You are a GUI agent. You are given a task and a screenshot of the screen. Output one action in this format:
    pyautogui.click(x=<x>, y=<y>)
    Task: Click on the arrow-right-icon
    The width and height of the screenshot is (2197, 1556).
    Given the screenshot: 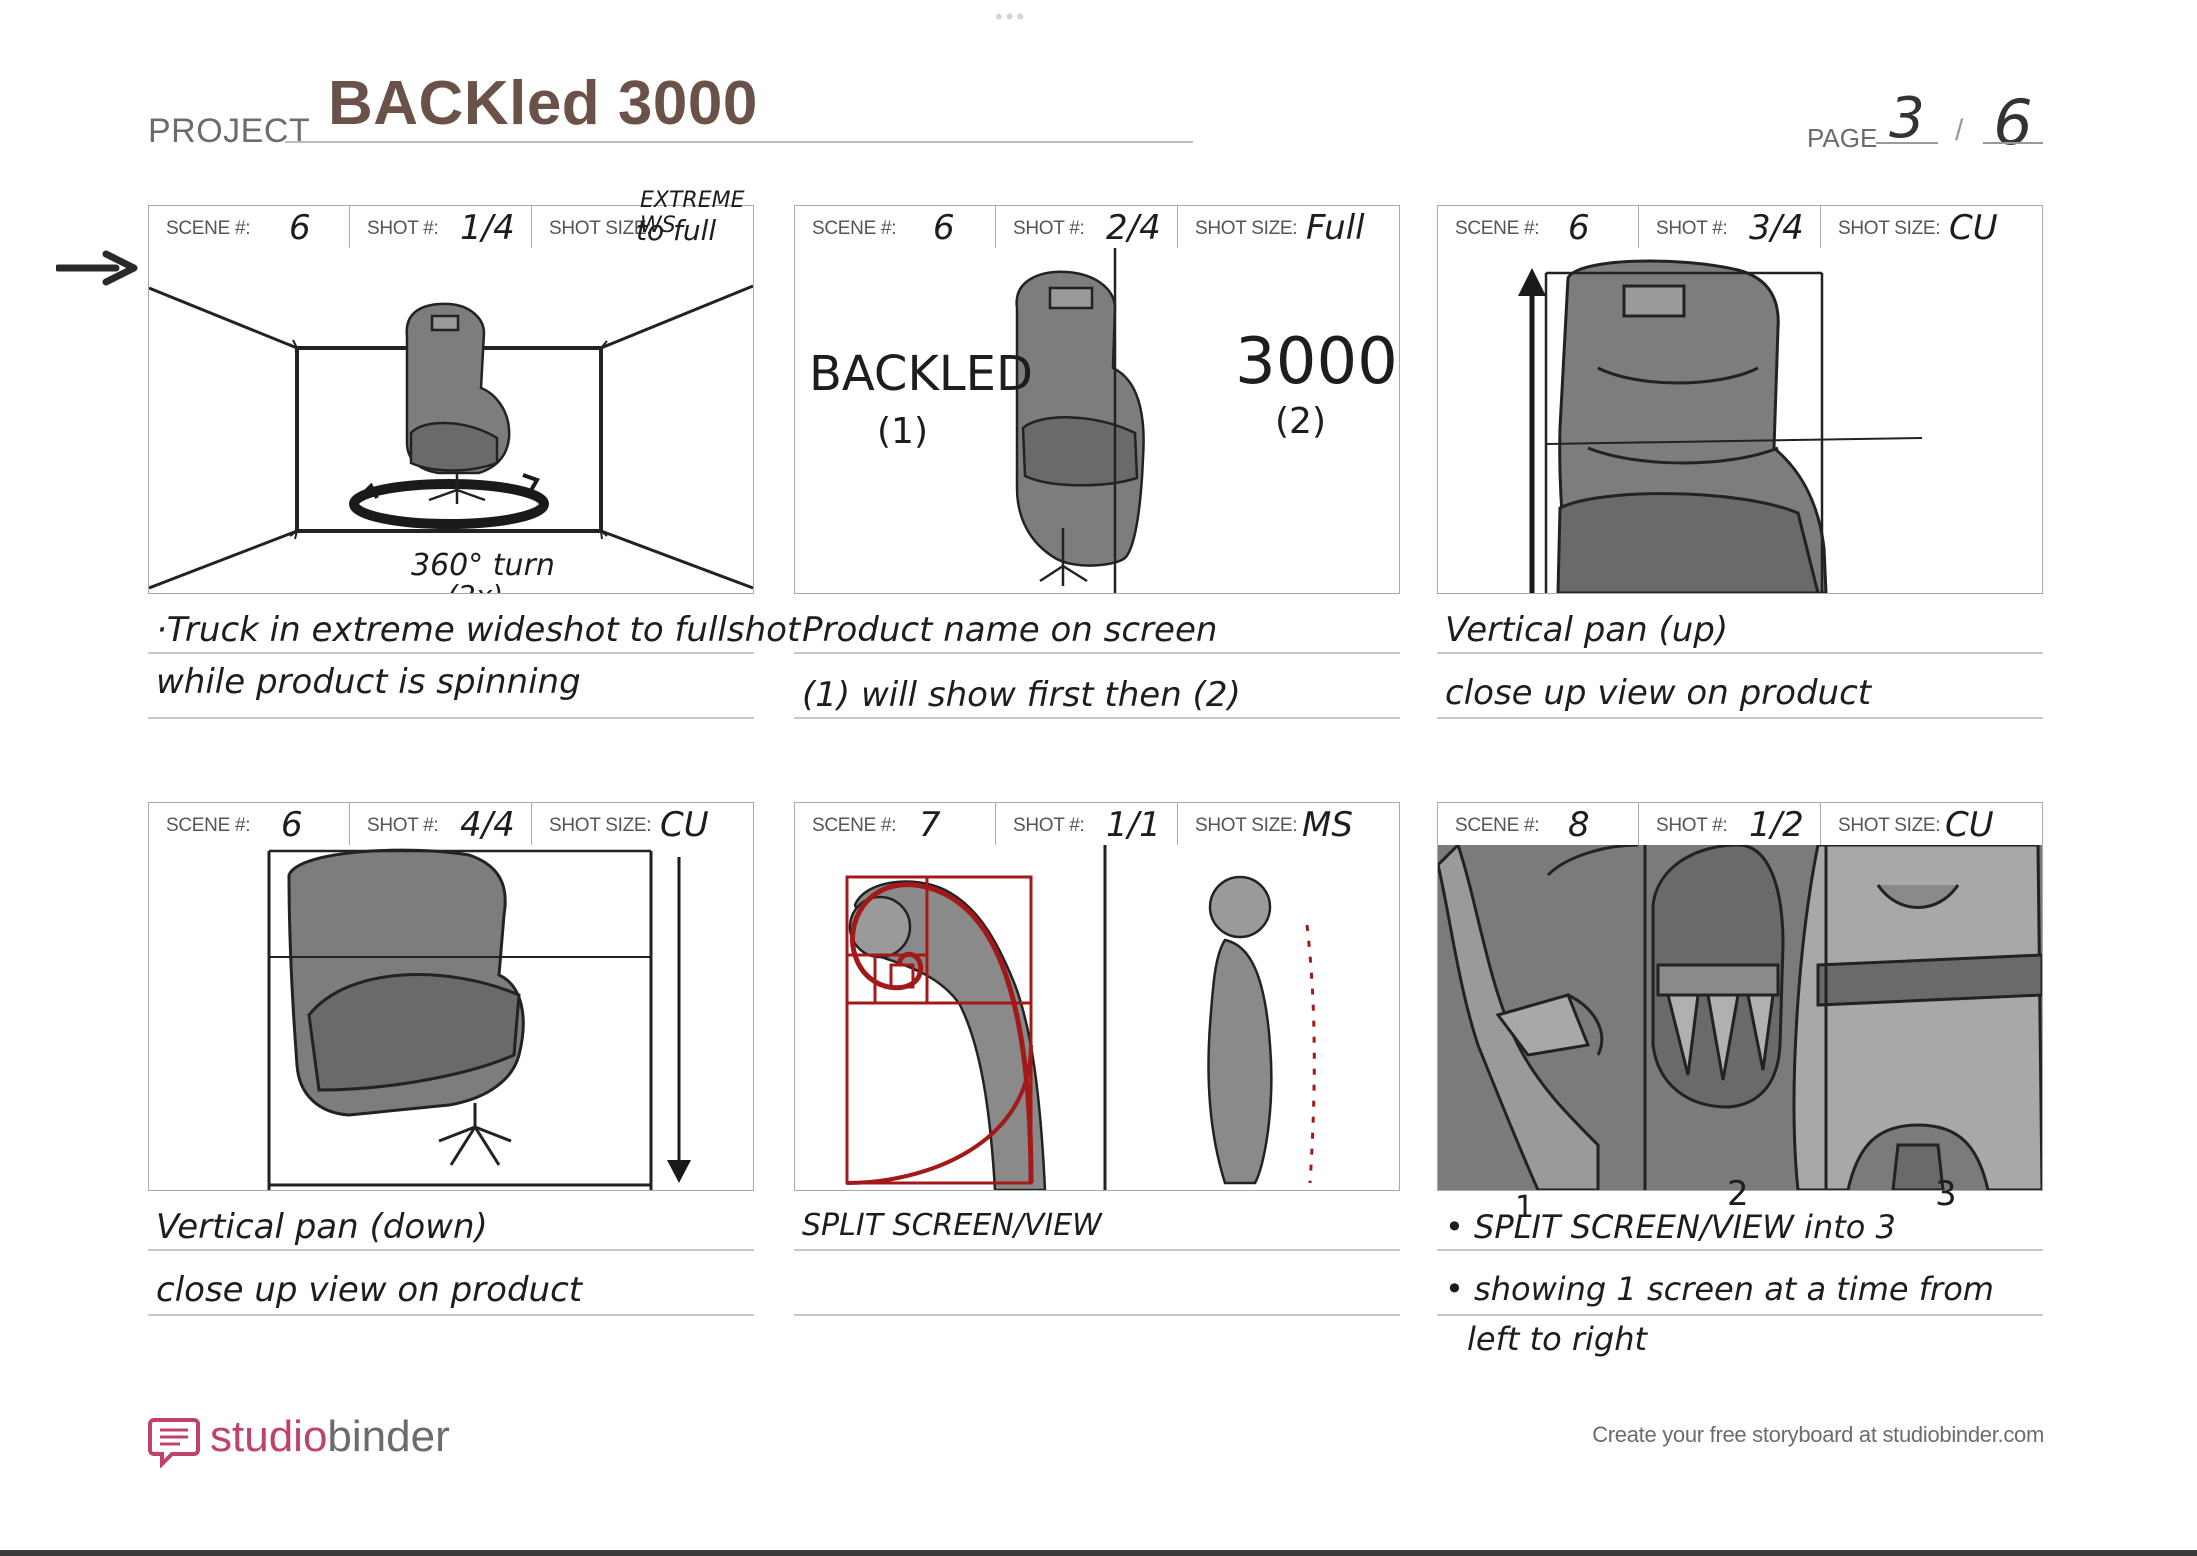 What is the action you would take?
    pyautogui.click(x=97, y=268)
    